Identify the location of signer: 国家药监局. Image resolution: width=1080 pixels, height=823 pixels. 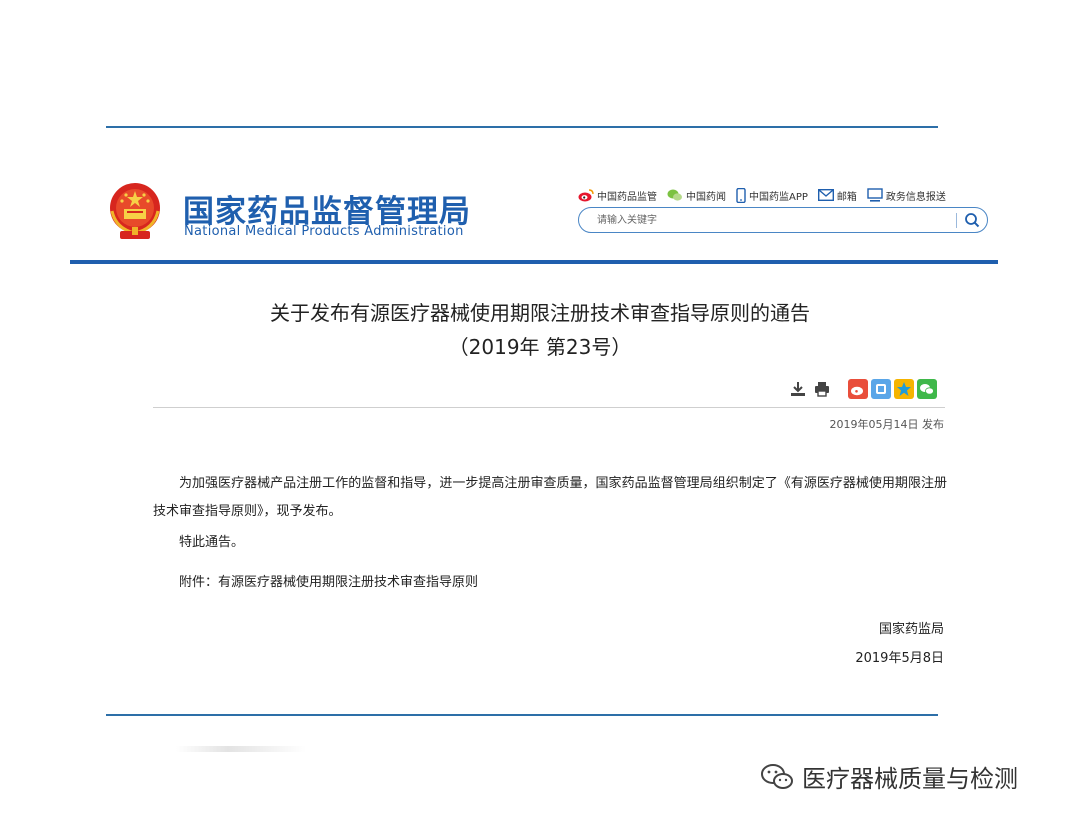
(911, 629).